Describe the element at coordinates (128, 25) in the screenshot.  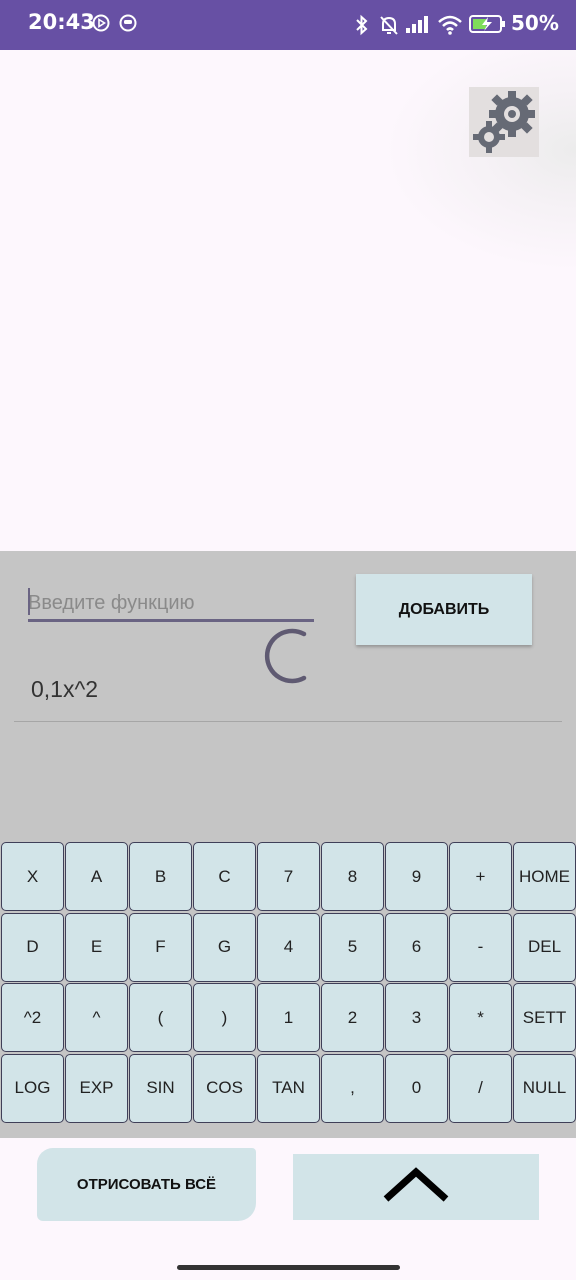
I see `face-icon` at that location.